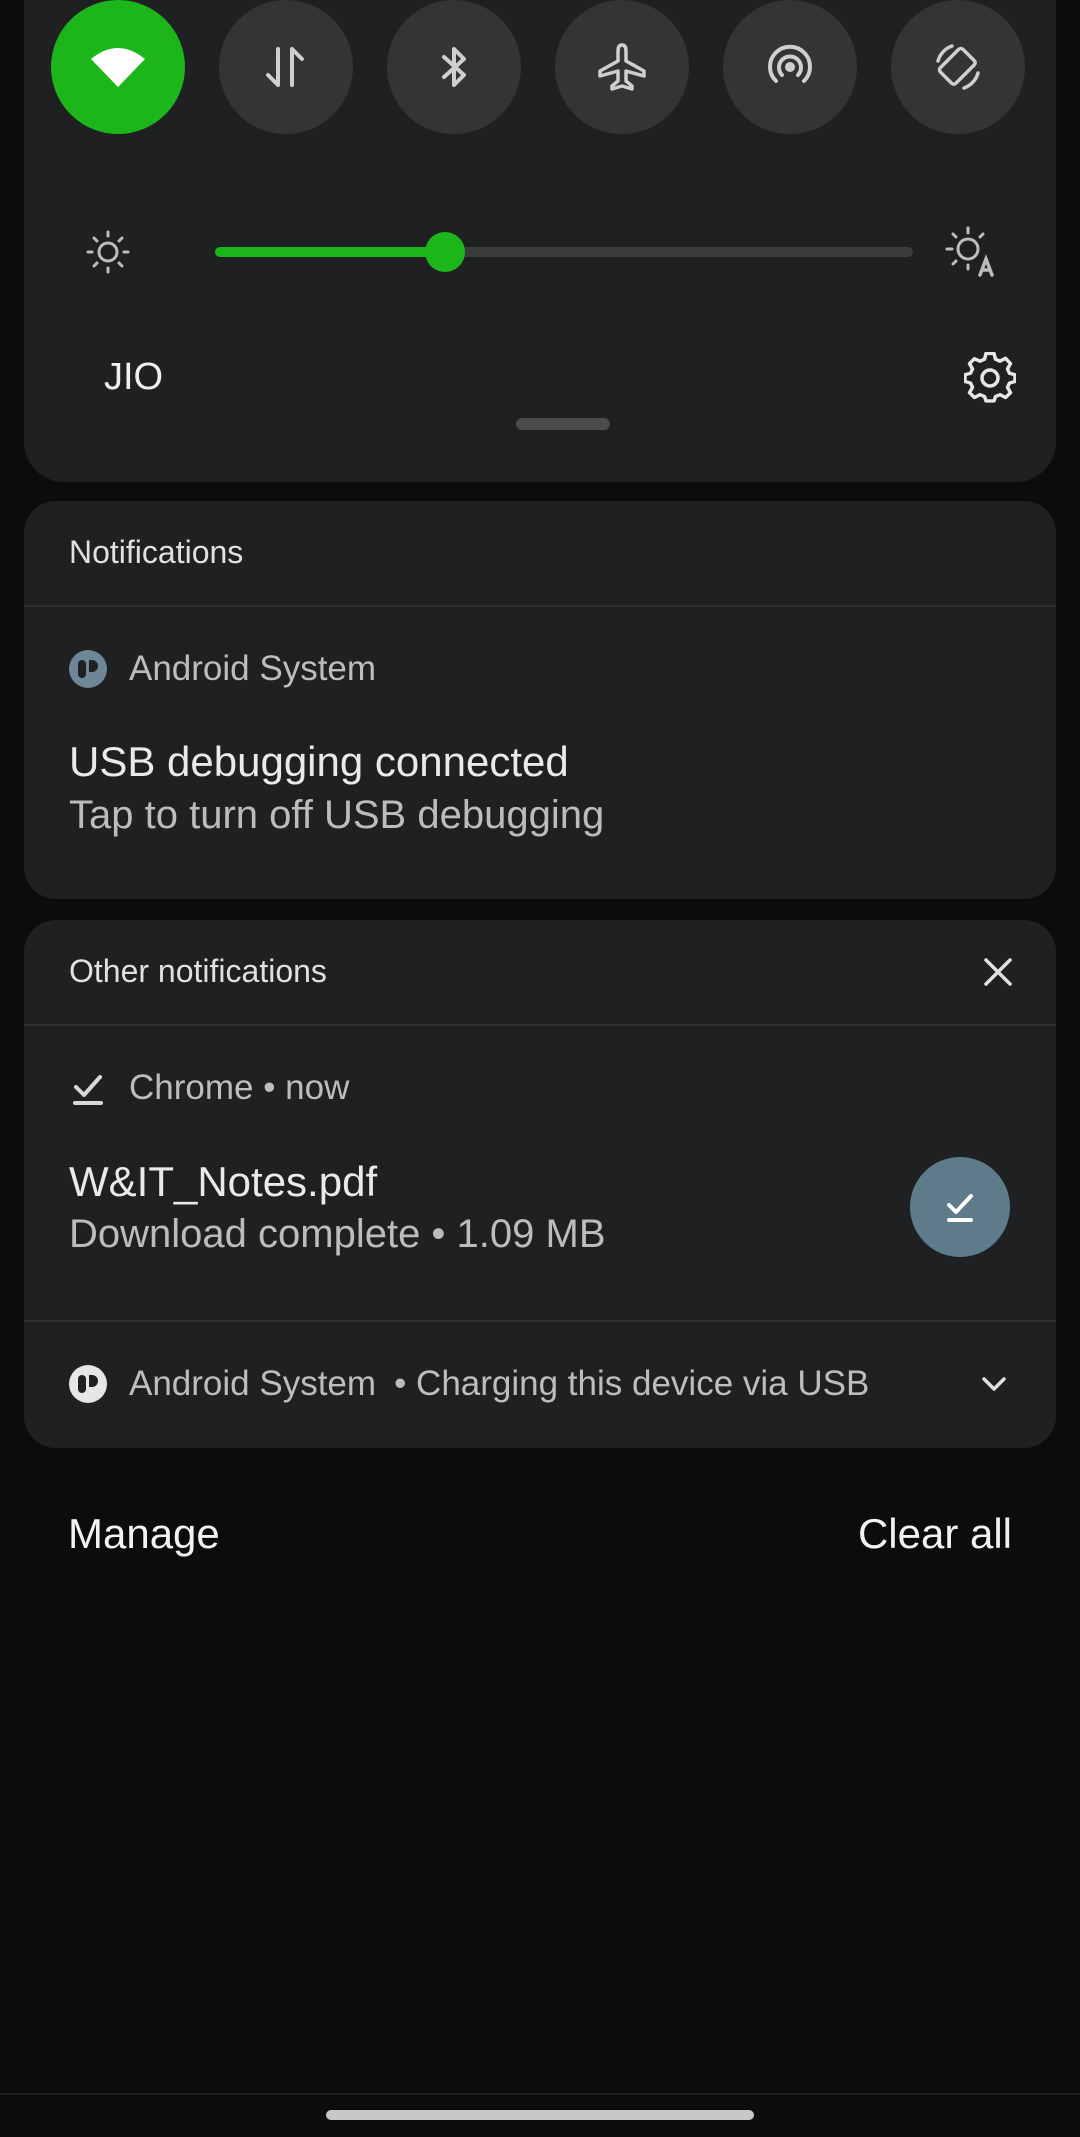 This screenshot has width=1080, height=2137. Describe the element at coordinates (998, 972) in the screenshot. I see `close-icon` at that location.